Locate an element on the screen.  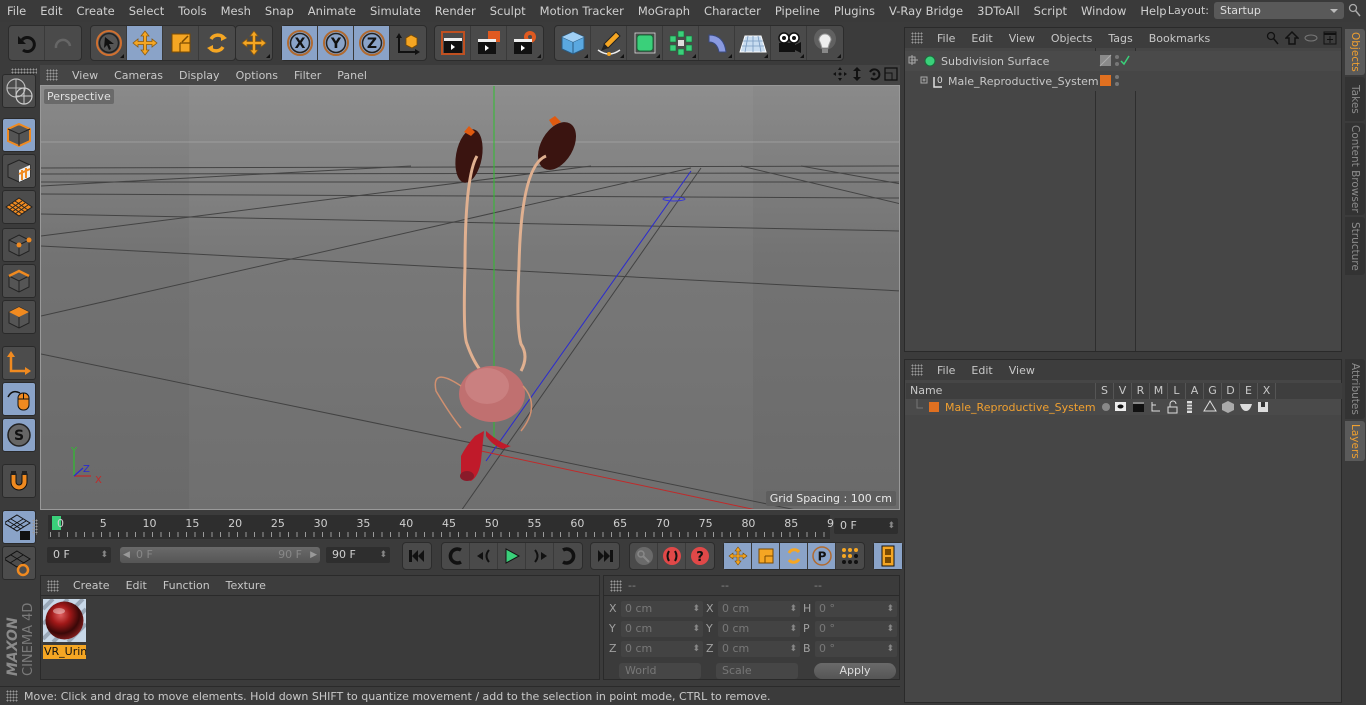
size-mode-select: Scale is located at coordinates (757, 671).